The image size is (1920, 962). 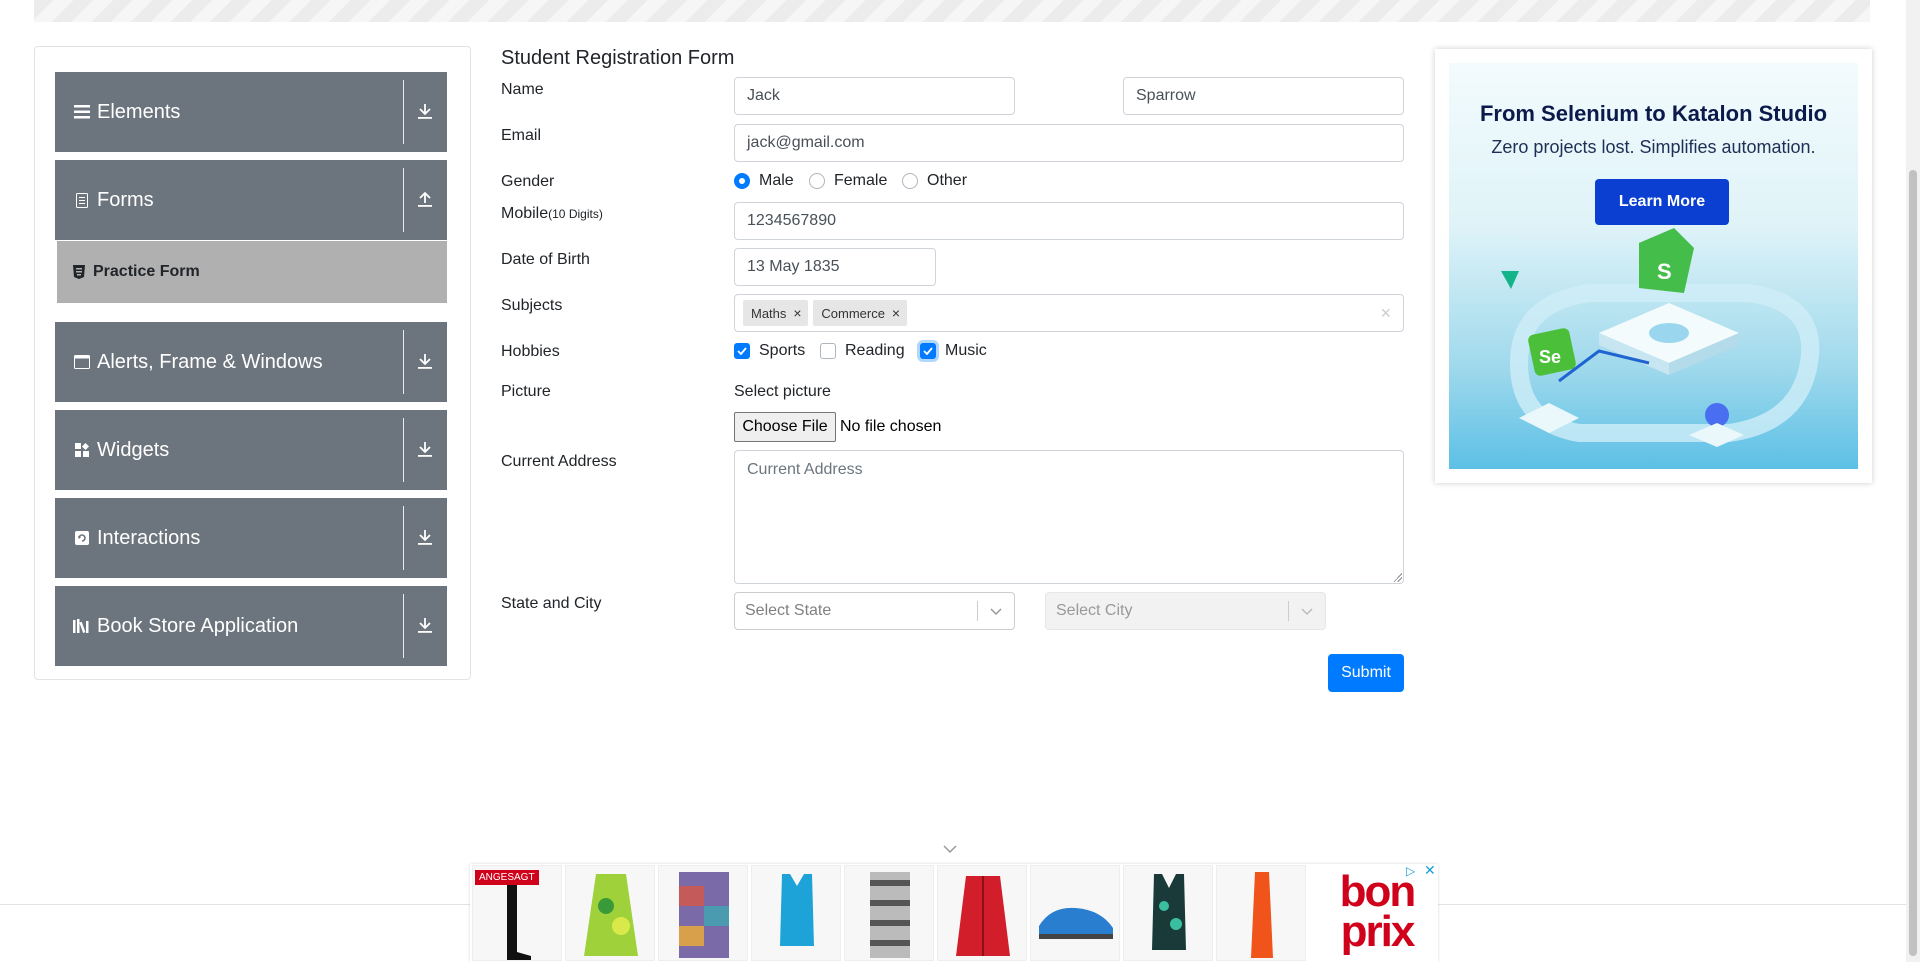 What do you see at coordinates (1660, 337) in the screenshot?
I see `ad-illustration: S Se` at bounding box center [1660, 337].